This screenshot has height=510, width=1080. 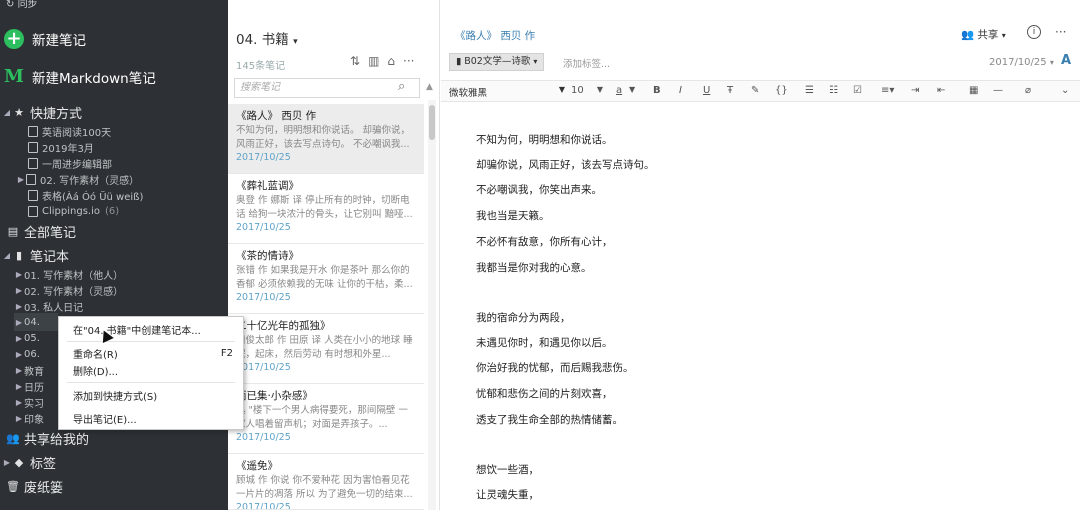 What do you see at coordinates (680, 90) in the screenshot?
I see `italic-icon: I` at bounding box center [680, 90].